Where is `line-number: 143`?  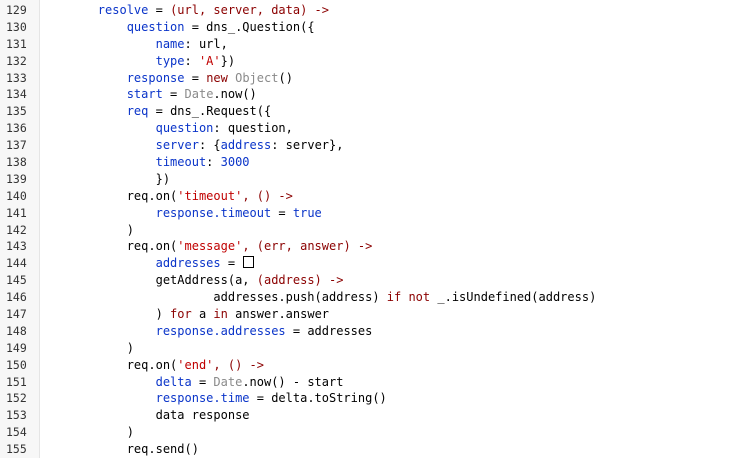
line-number: 143 is located at coordinates (16, 246).